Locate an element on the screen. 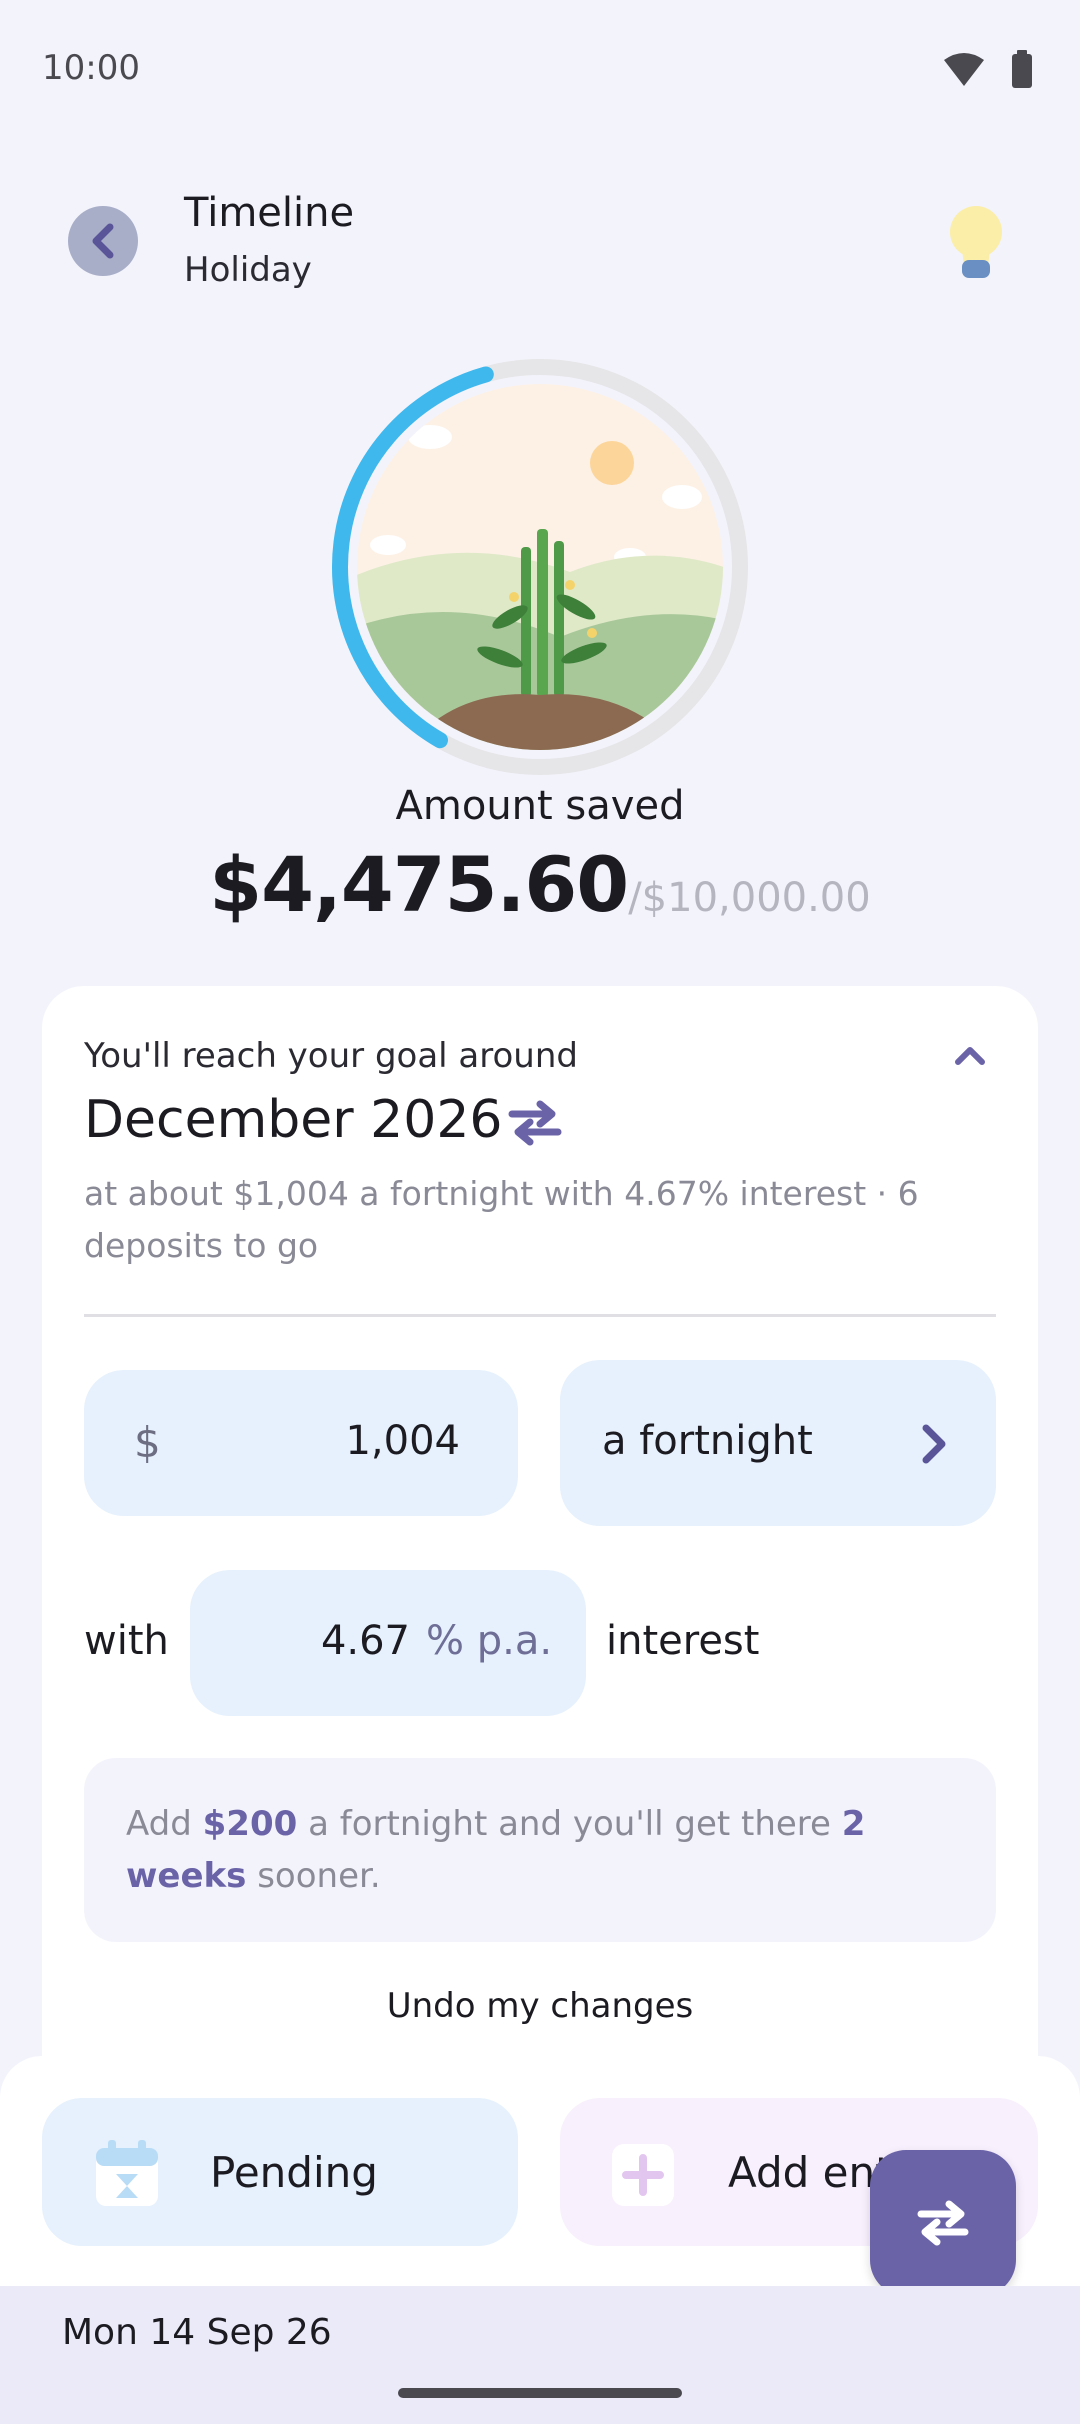 Image resolution: width=1080 pixels, height=2424 pixels. chevron-right-icon is located at coordinates (934, 1444).